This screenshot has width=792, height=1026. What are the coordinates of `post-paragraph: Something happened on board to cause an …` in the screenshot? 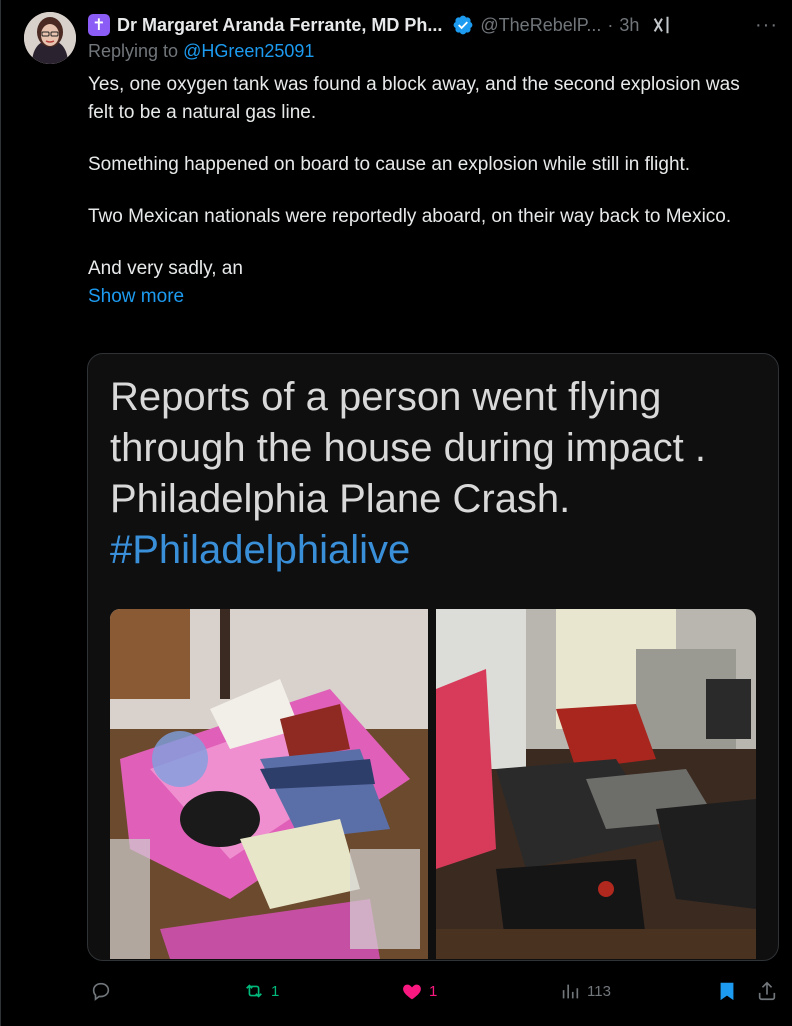 It's located at (389, 164).